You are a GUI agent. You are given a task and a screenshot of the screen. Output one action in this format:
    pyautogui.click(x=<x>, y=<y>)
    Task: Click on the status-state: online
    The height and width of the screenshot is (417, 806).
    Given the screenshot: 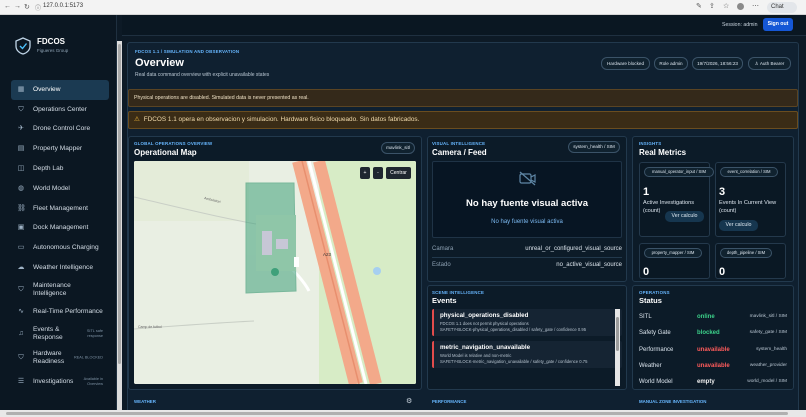 What is the action you would take?
    pyautogui.click(x=706, y=317)
    